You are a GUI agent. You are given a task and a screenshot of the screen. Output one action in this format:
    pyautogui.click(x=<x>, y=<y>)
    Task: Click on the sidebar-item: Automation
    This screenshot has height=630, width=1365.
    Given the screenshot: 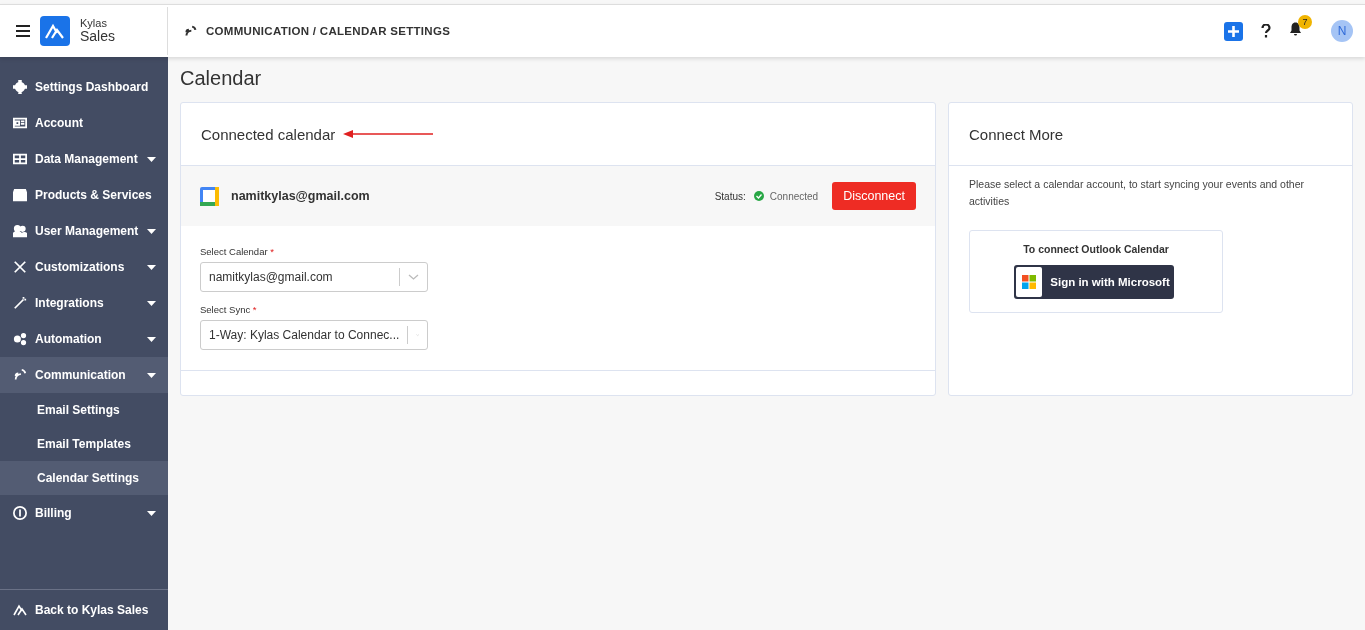 What is the action you would take?
    pyautogui.click(x=84, y=339)
    